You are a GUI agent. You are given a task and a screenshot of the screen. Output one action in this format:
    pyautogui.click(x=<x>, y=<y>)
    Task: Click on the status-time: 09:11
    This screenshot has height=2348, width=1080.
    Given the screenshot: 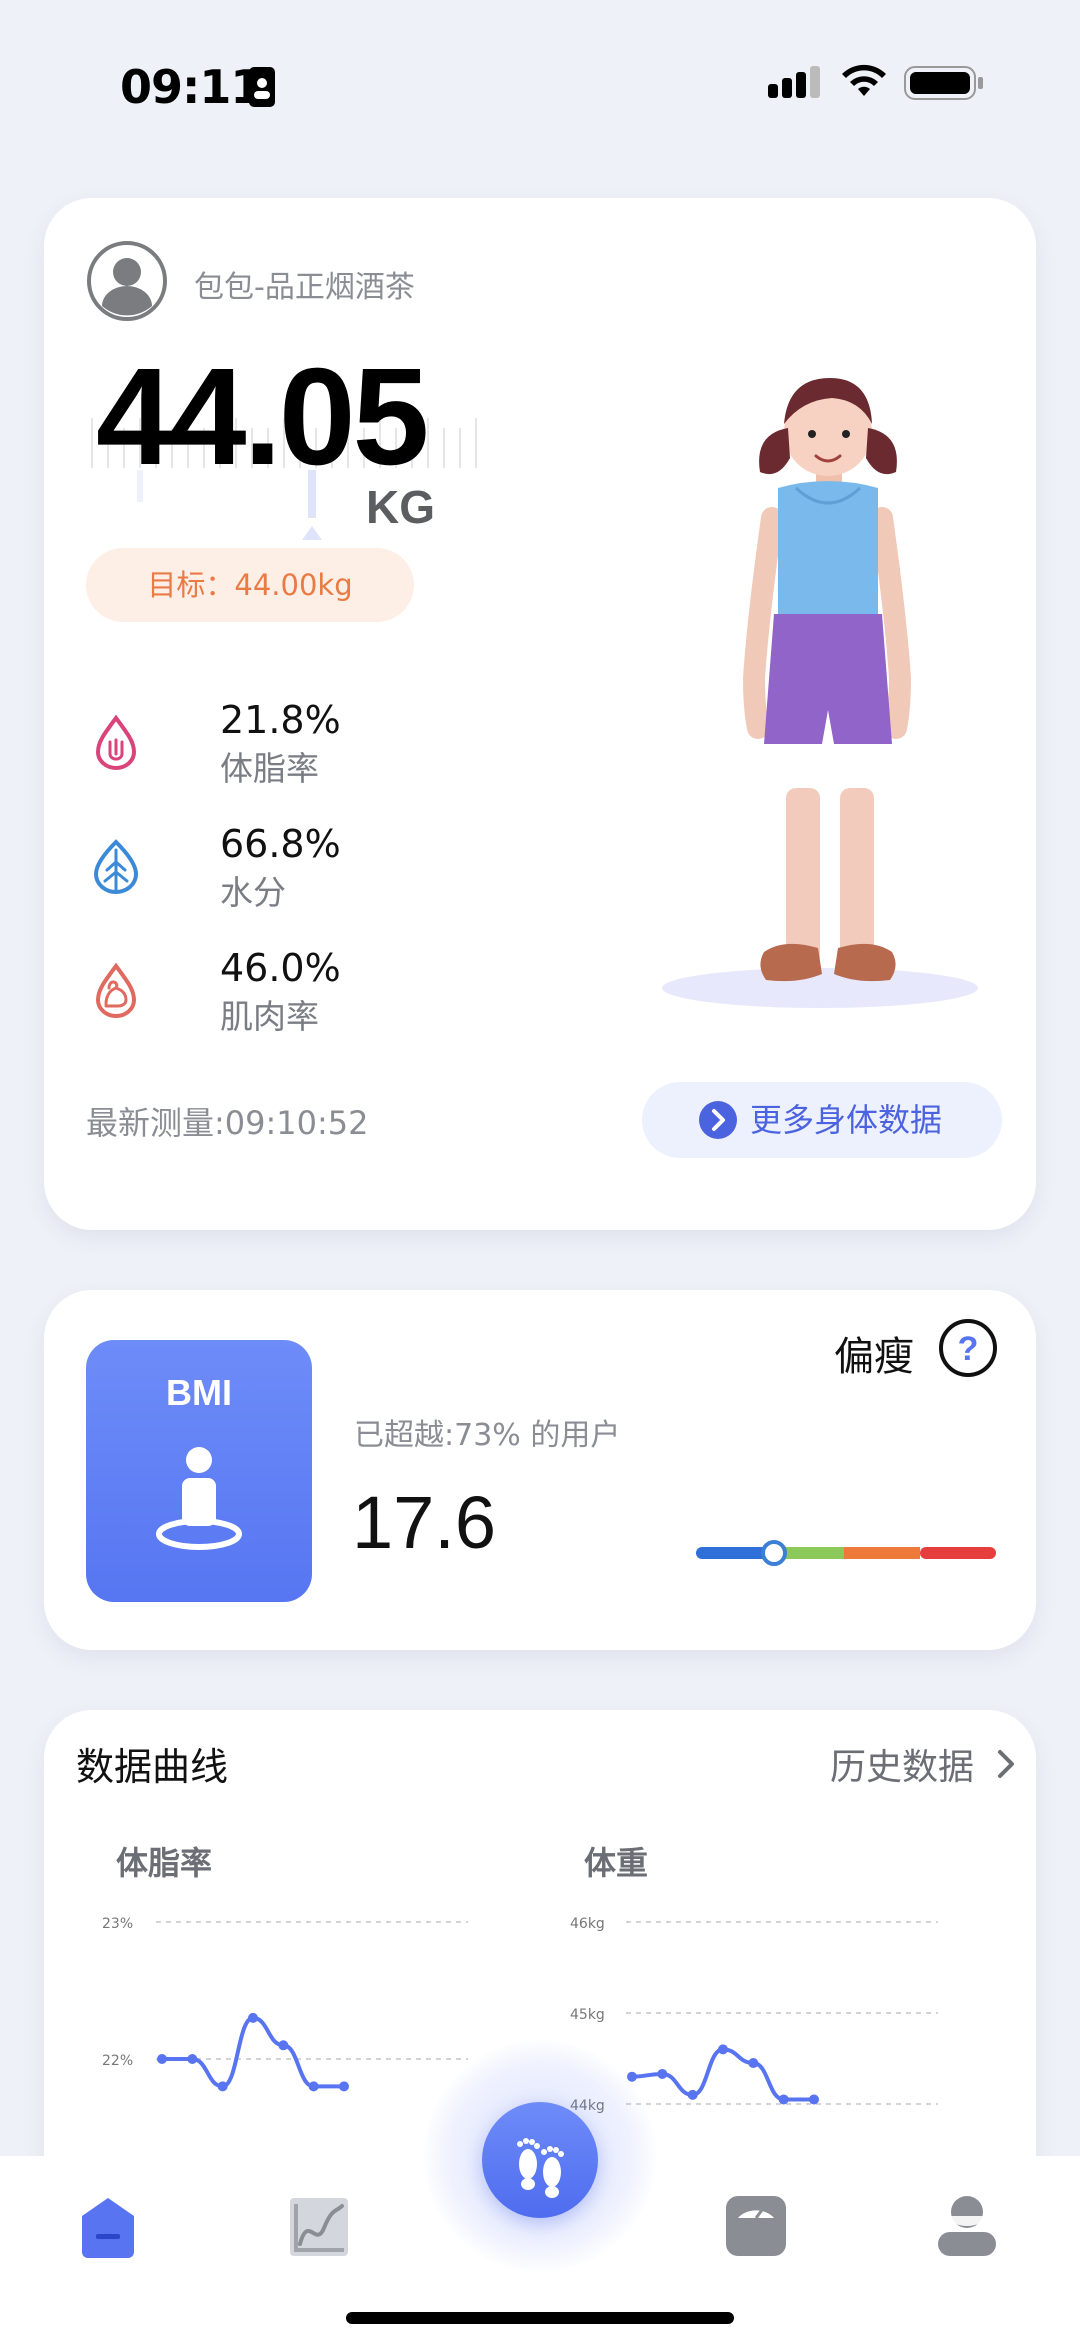 What is the action you would take?
    pyautogui.click(x=191, y=87)
    